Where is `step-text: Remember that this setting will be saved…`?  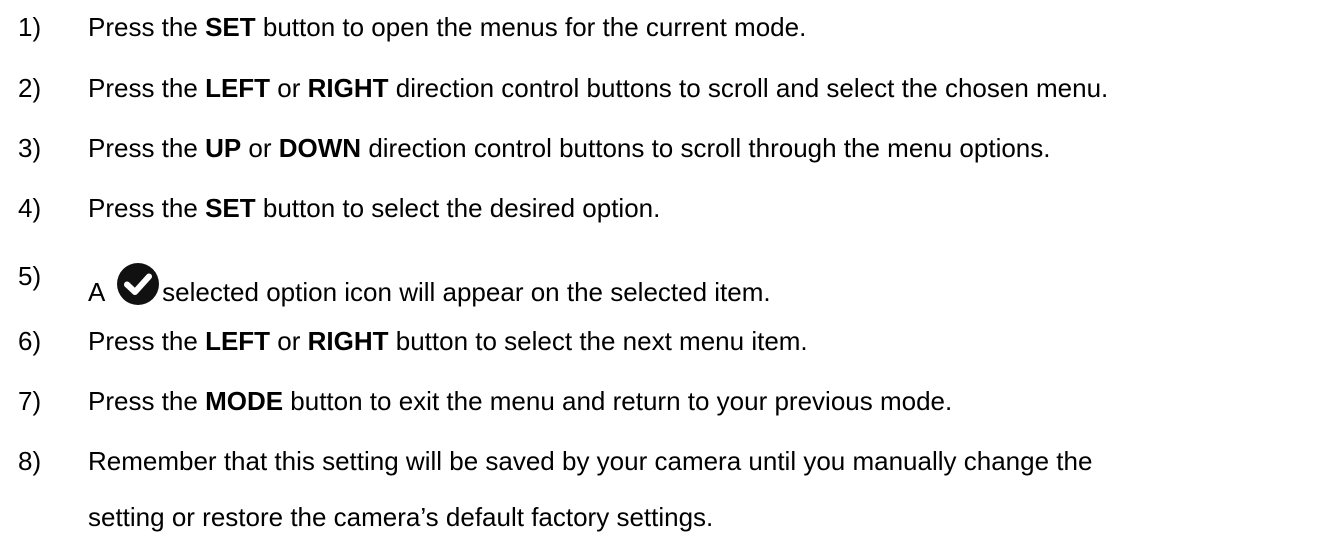
step-text: Remember that this setting will be saved… is located at coordinates (590, 461).